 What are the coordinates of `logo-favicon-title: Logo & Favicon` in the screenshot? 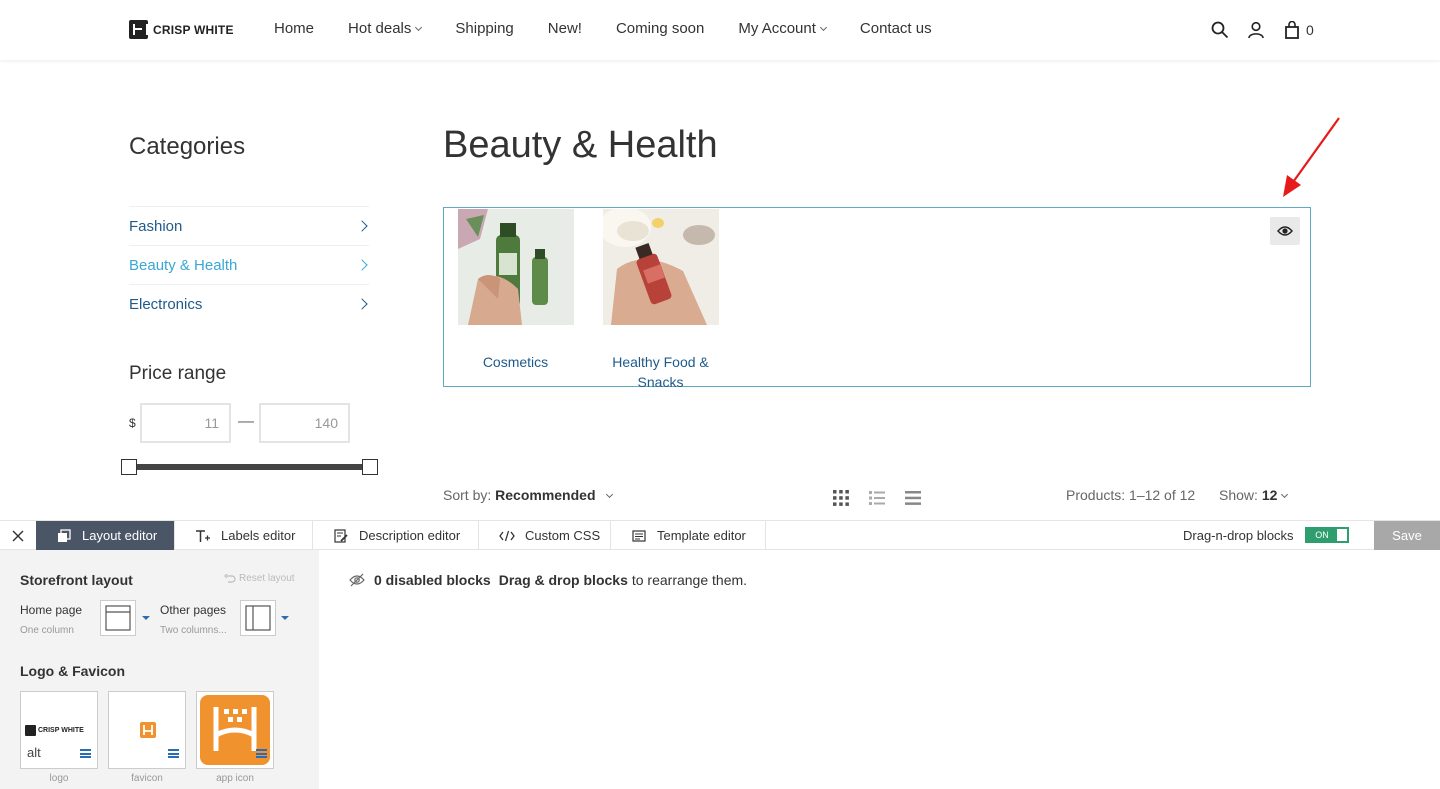 It's located at (72, 671).